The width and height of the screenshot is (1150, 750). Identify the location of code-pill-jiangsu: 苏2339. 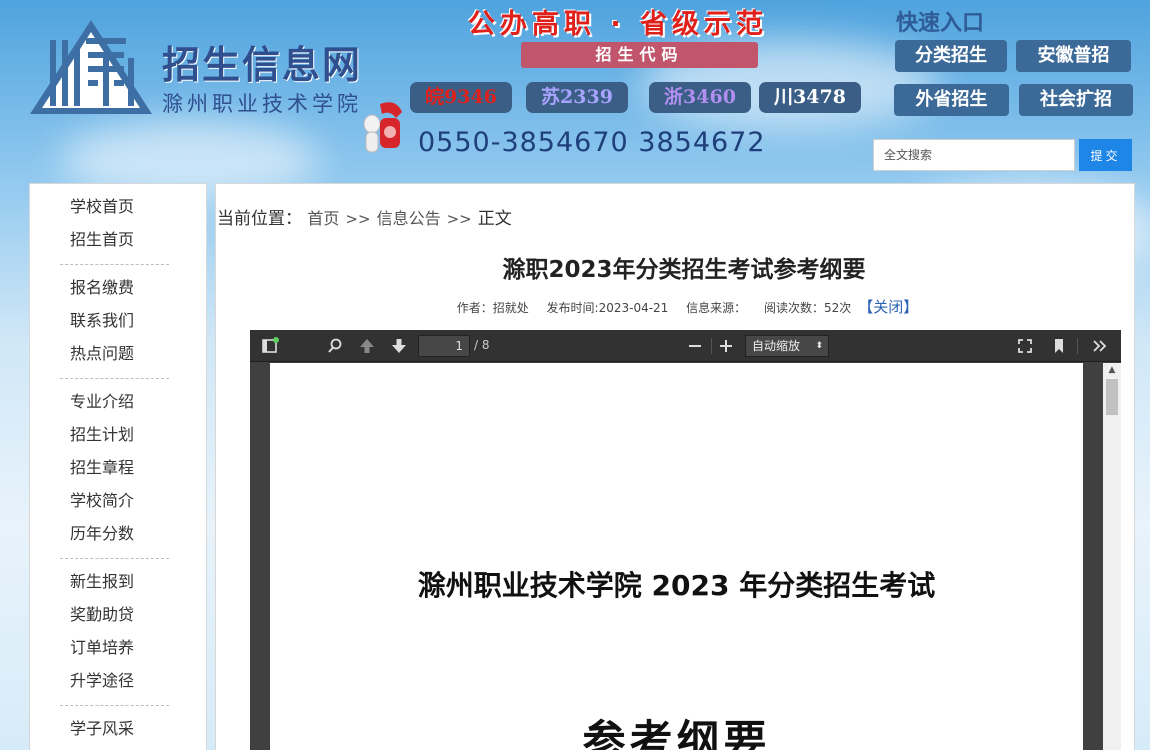
(577, 97).